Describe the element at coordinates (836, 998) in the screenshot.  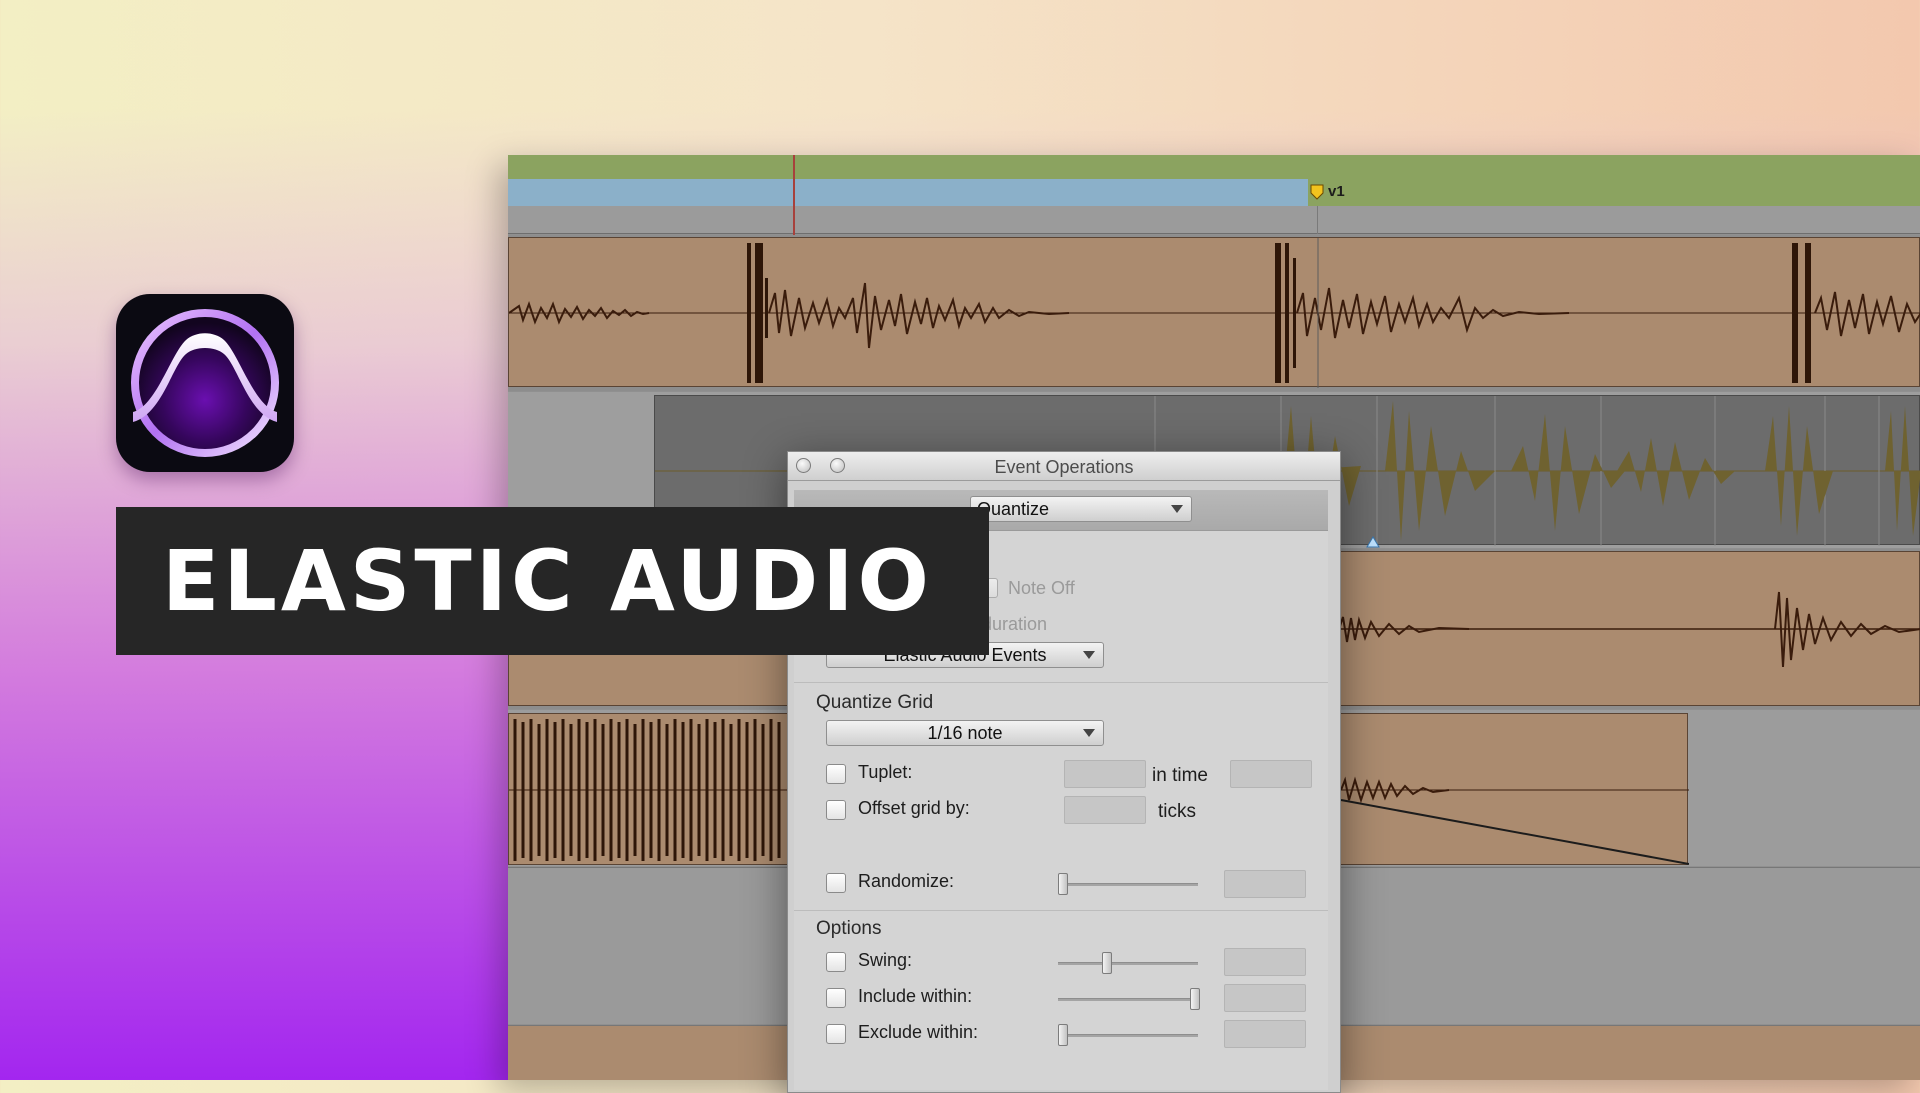
I see `include-within-checkbox` at that location.